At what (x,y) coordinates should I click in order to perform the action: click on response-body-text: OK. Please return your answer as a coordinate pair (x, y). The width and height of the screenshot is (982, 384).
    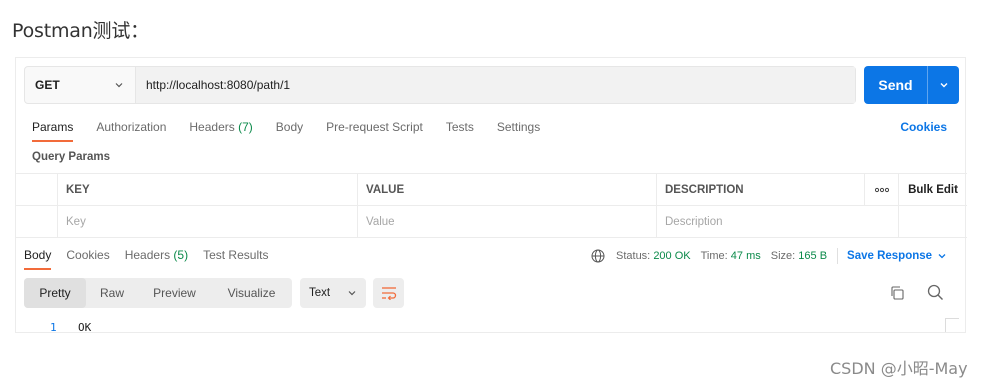
    Looking at the image, I should click on (85, 327).